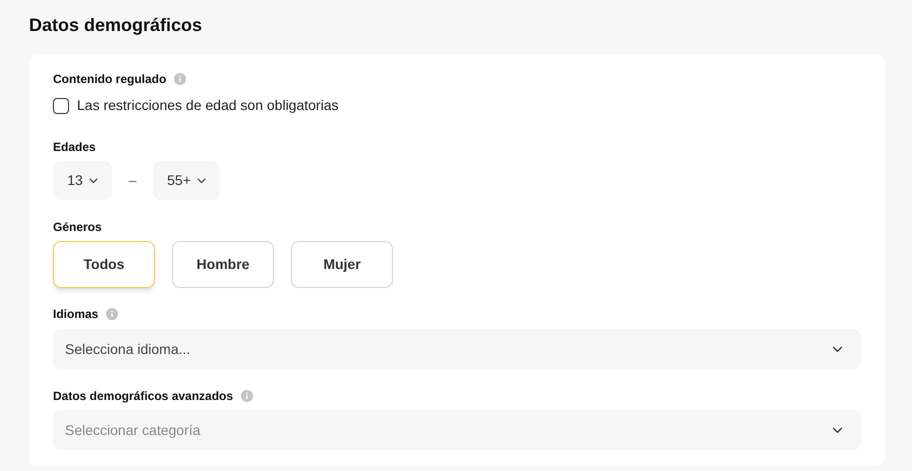 This screenshot has height=471, width=912. Describe the element at coordinates (223, 264) in the screenshot. I see `gender-option: Hombre` at that location.